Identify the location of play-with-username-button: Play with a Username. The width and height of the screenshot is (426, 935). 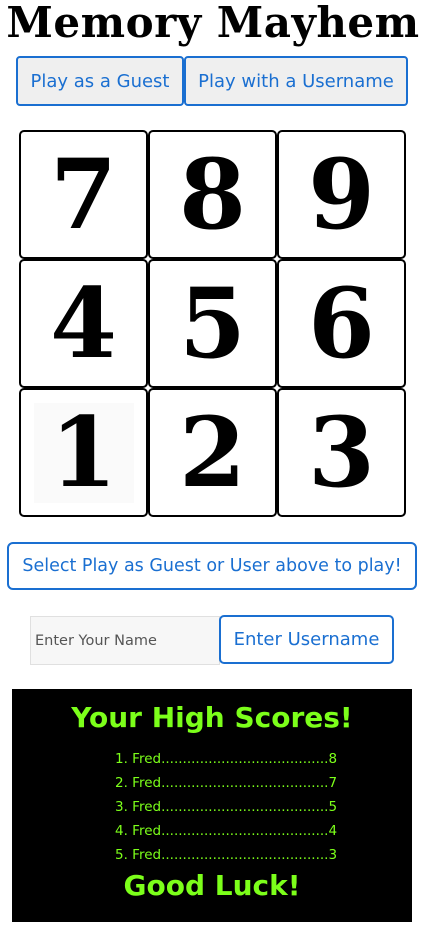
(296, 81).